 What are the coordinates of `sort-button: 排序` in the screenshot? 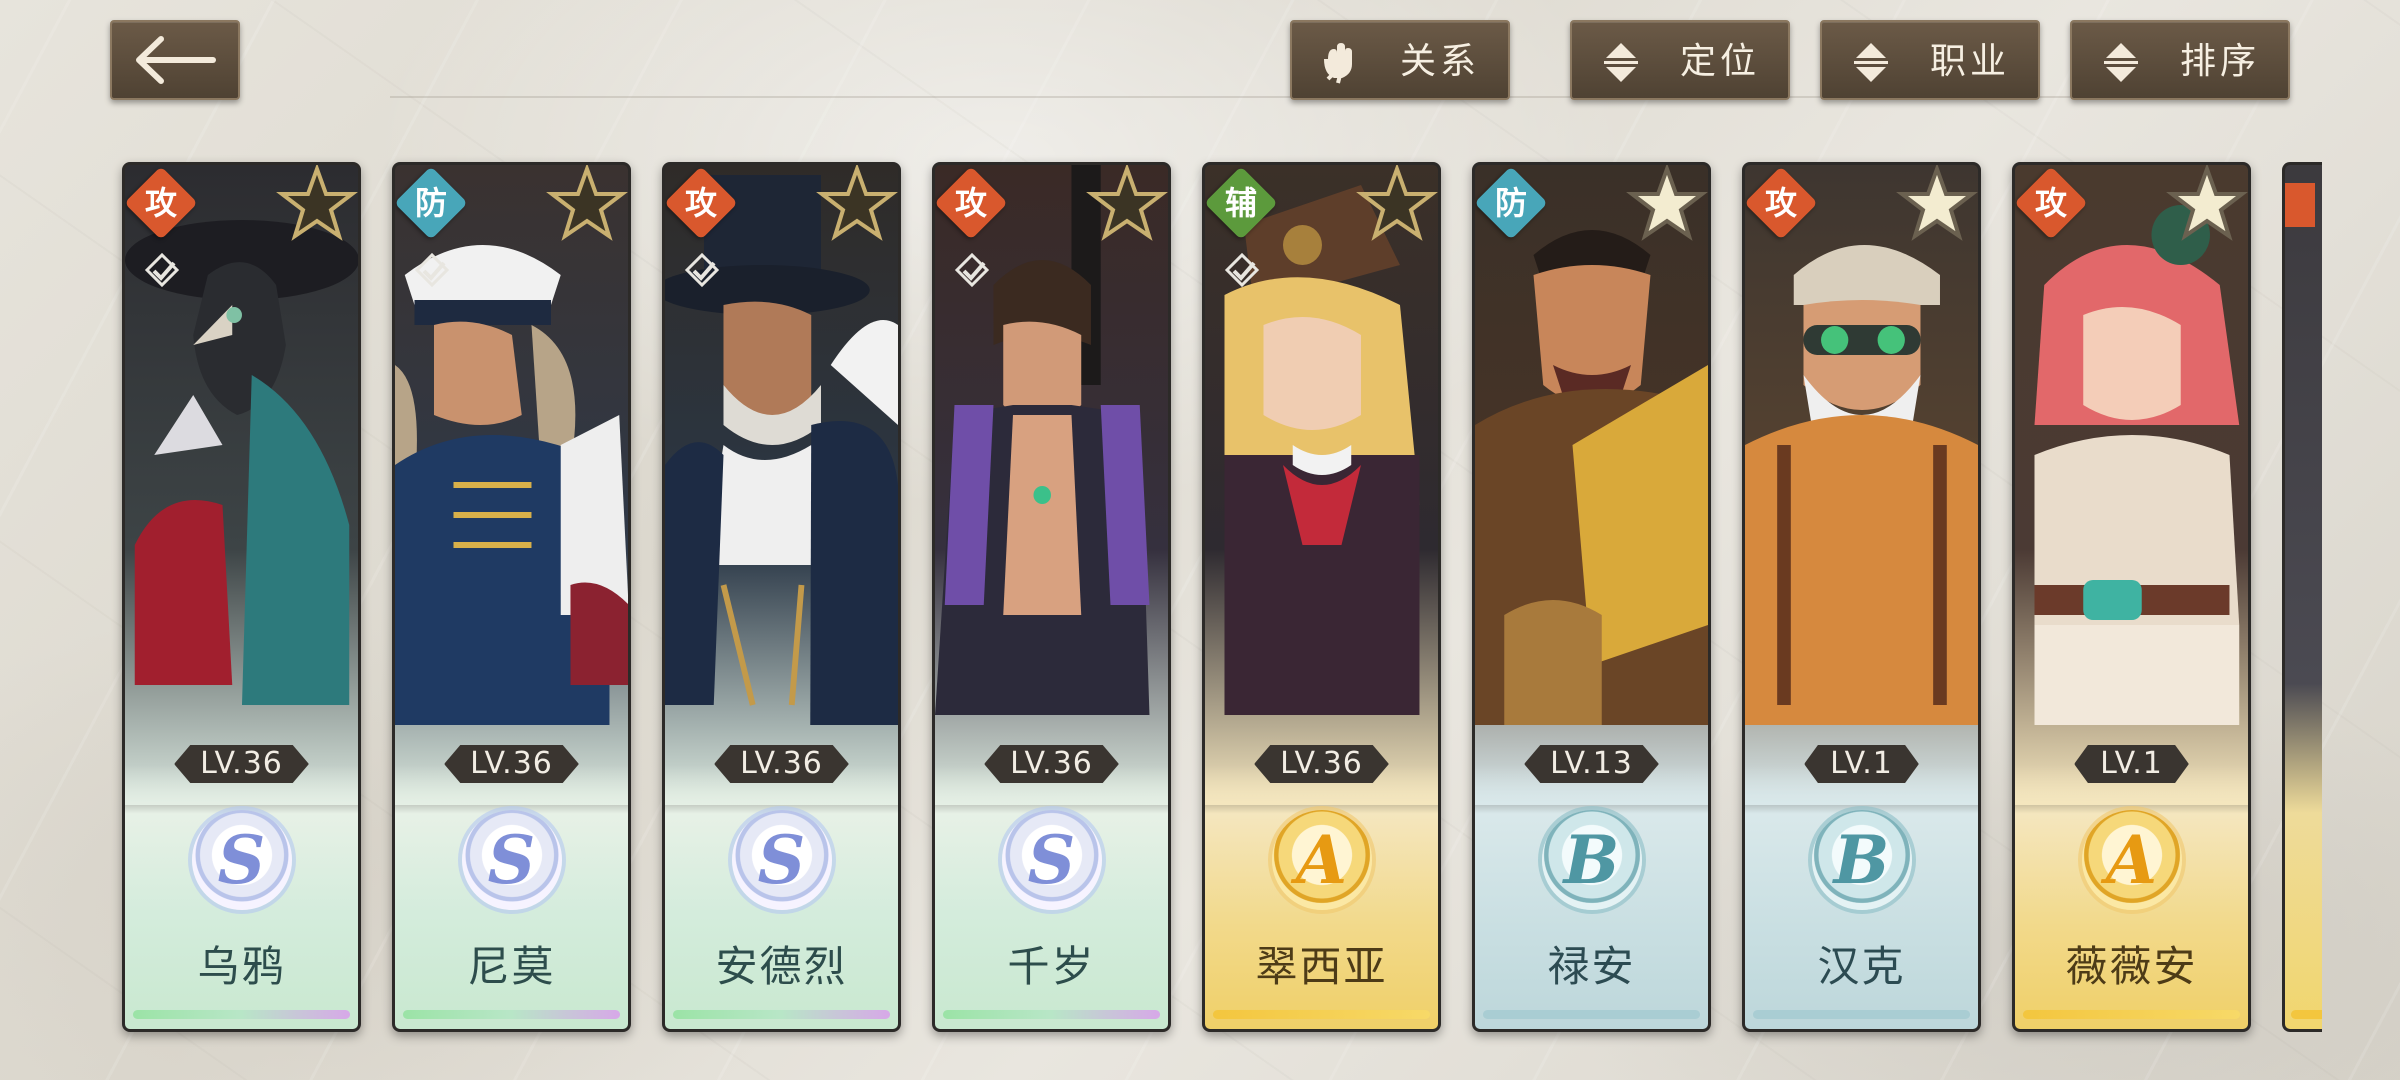 It's located at (2180, 60).